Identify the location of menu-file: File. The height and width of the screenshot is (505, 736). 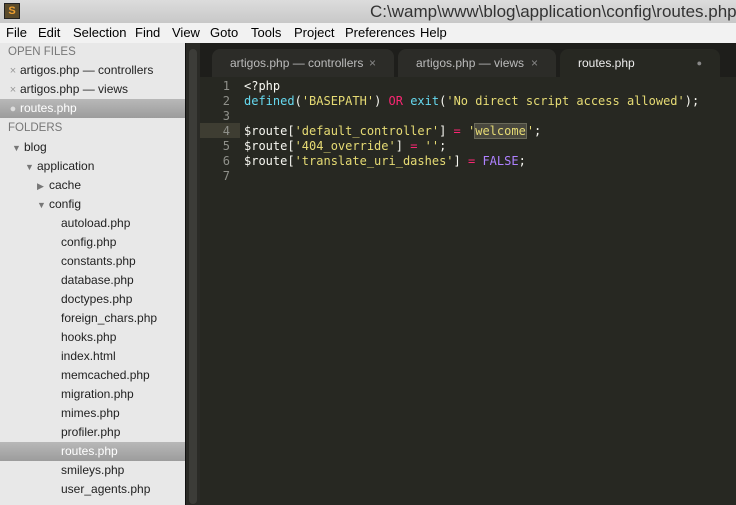
(16, 32).